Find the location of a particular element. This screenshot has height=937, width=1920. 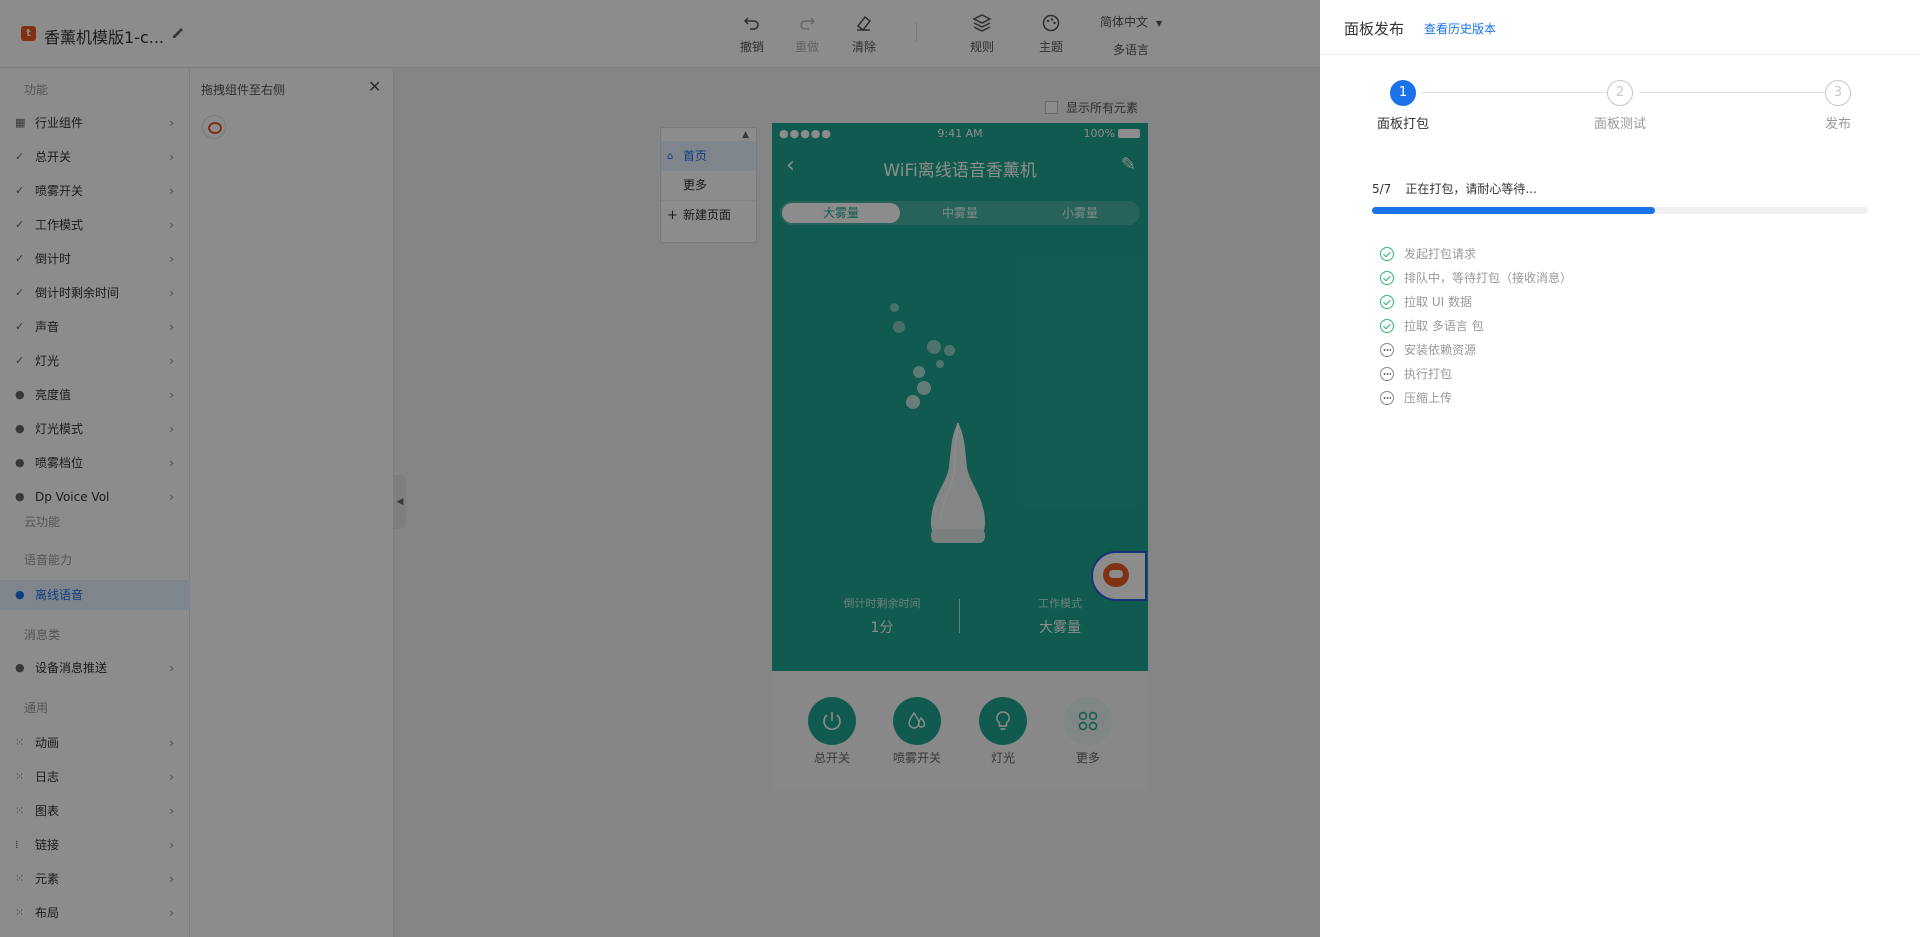

task-item: 压缩上传 is located at coordinates (1416, 398).